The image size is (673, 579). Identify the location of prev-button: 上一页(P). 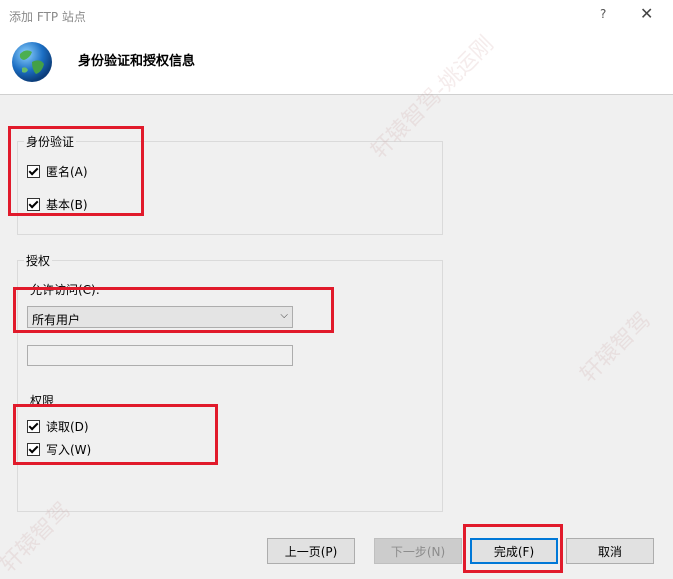
(311, 551).